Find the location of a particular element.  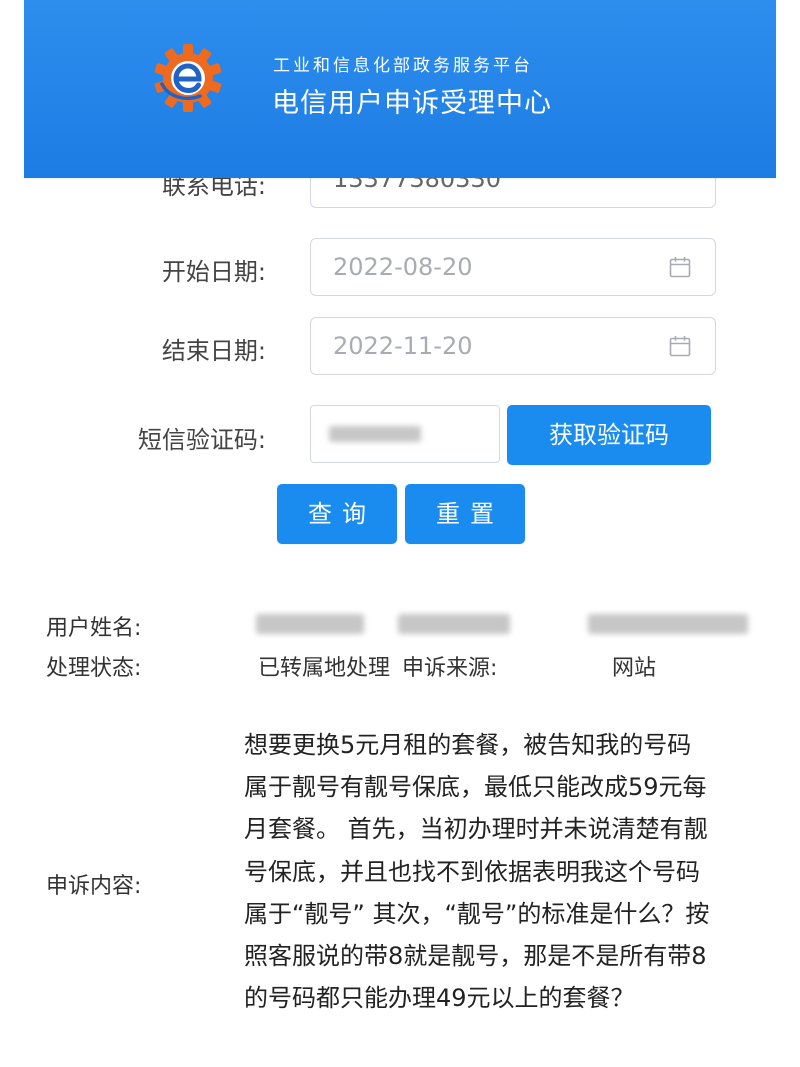

user-name-label: 用户姓名: is located at coordinates (94, 628).